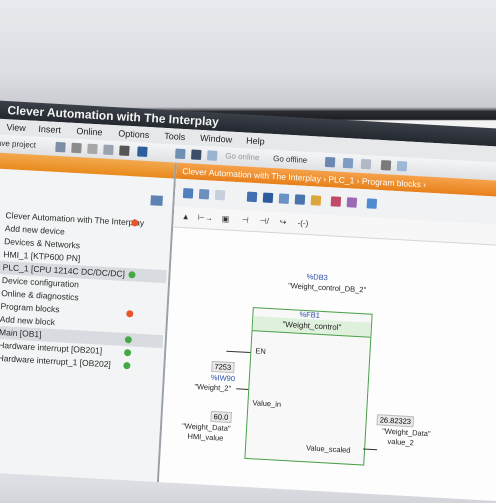 The width and height of the screenshot is (496, 503). What do you see at coordinates (175, 136) in the screenshot?
I see `menu-tools: Tools` at bounding box center [175, 136].